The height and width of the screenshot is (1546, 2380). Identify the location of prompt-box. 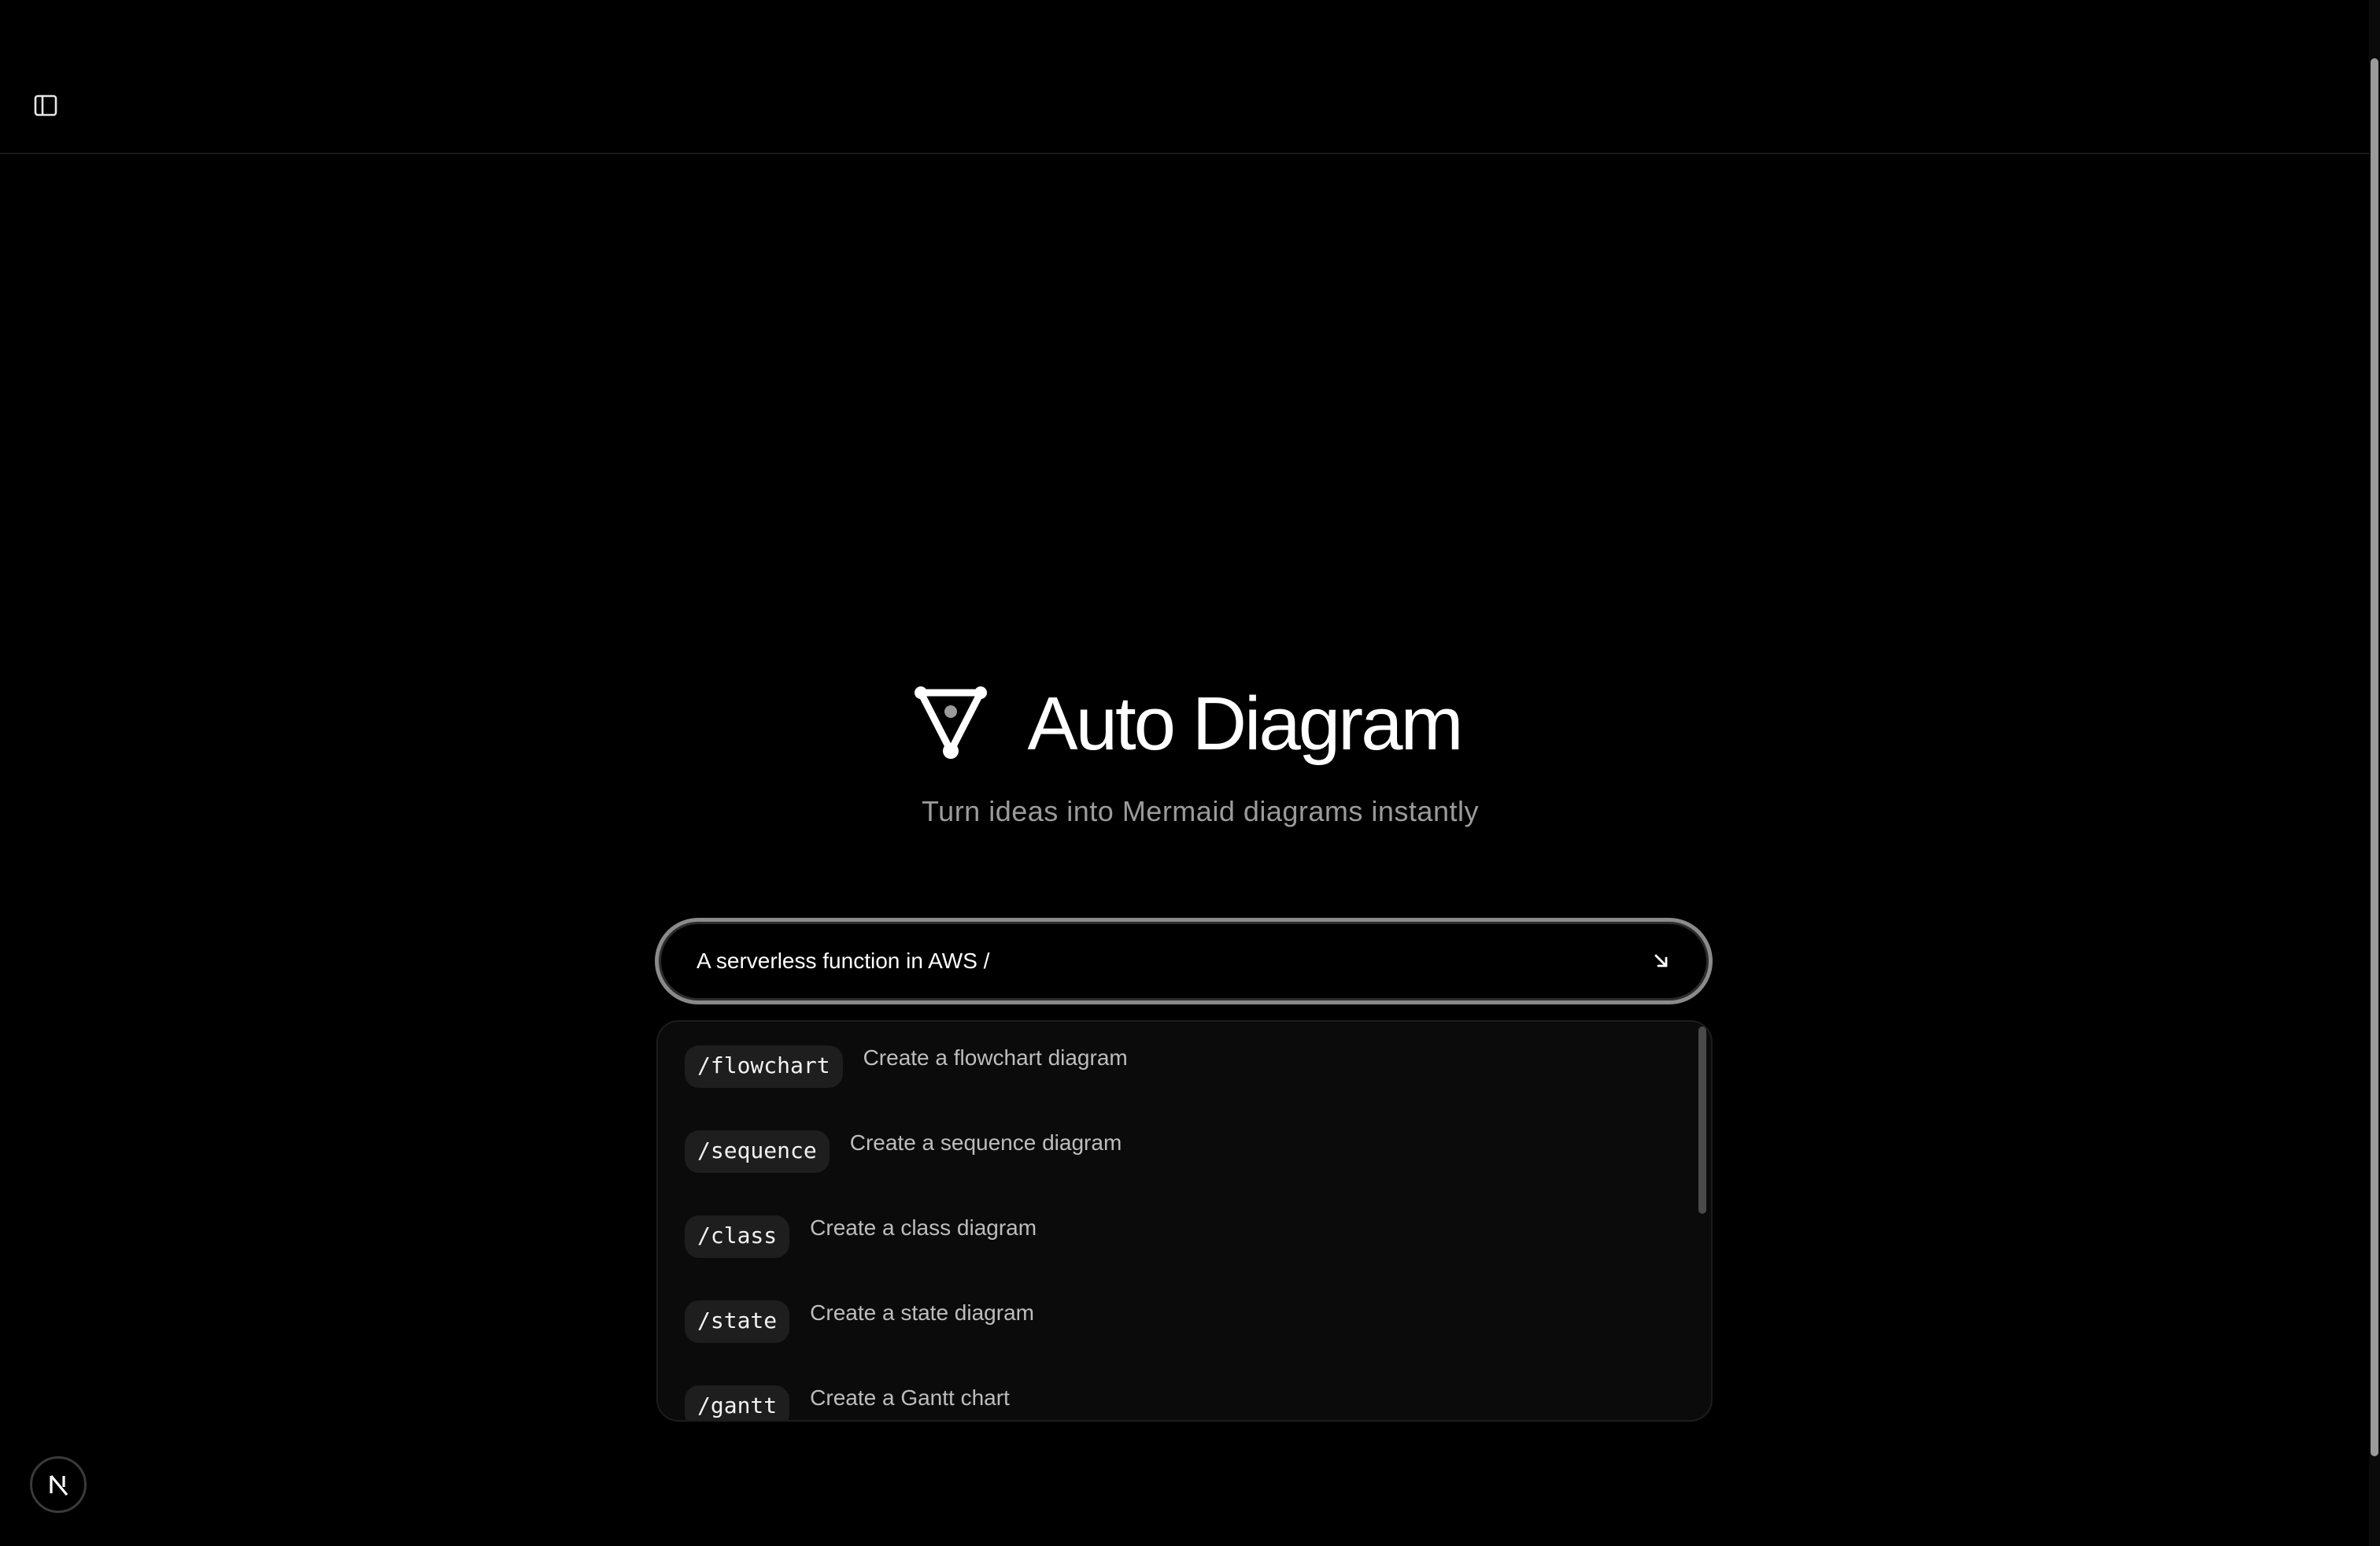
(1184, 961).